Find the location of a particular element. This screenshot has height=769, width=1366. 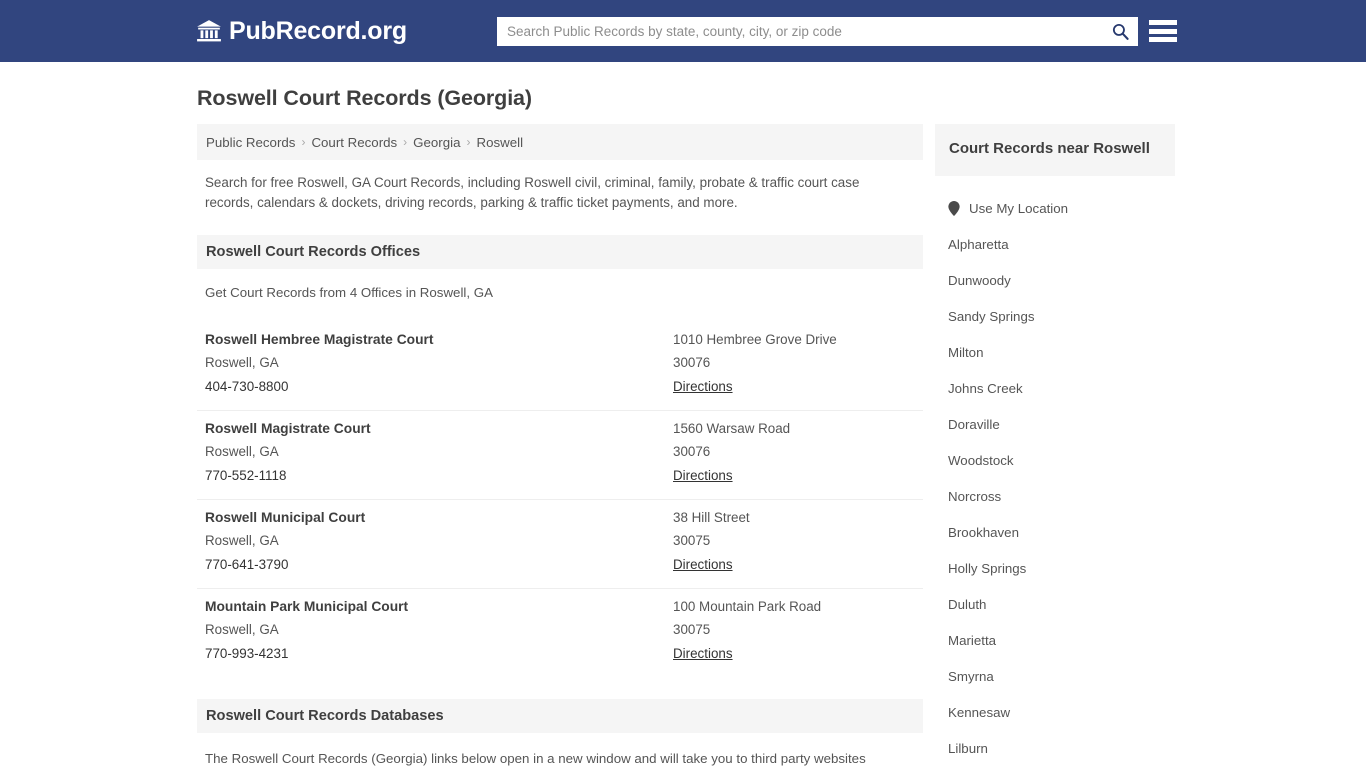

sidebar-item-label: Dunwoody is located at coordinates (979, 280).